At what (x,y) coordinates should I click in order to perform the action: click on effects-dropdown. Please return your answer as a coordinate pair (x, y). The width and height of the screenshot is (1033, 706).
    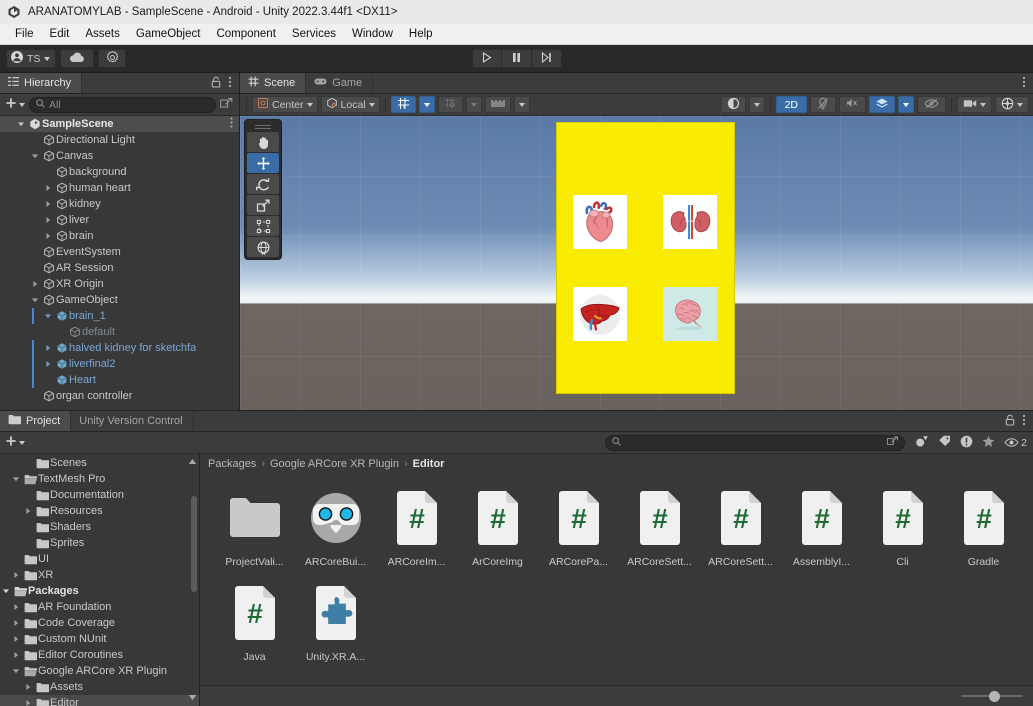
    Looking at the image, I should click on (906, 104).